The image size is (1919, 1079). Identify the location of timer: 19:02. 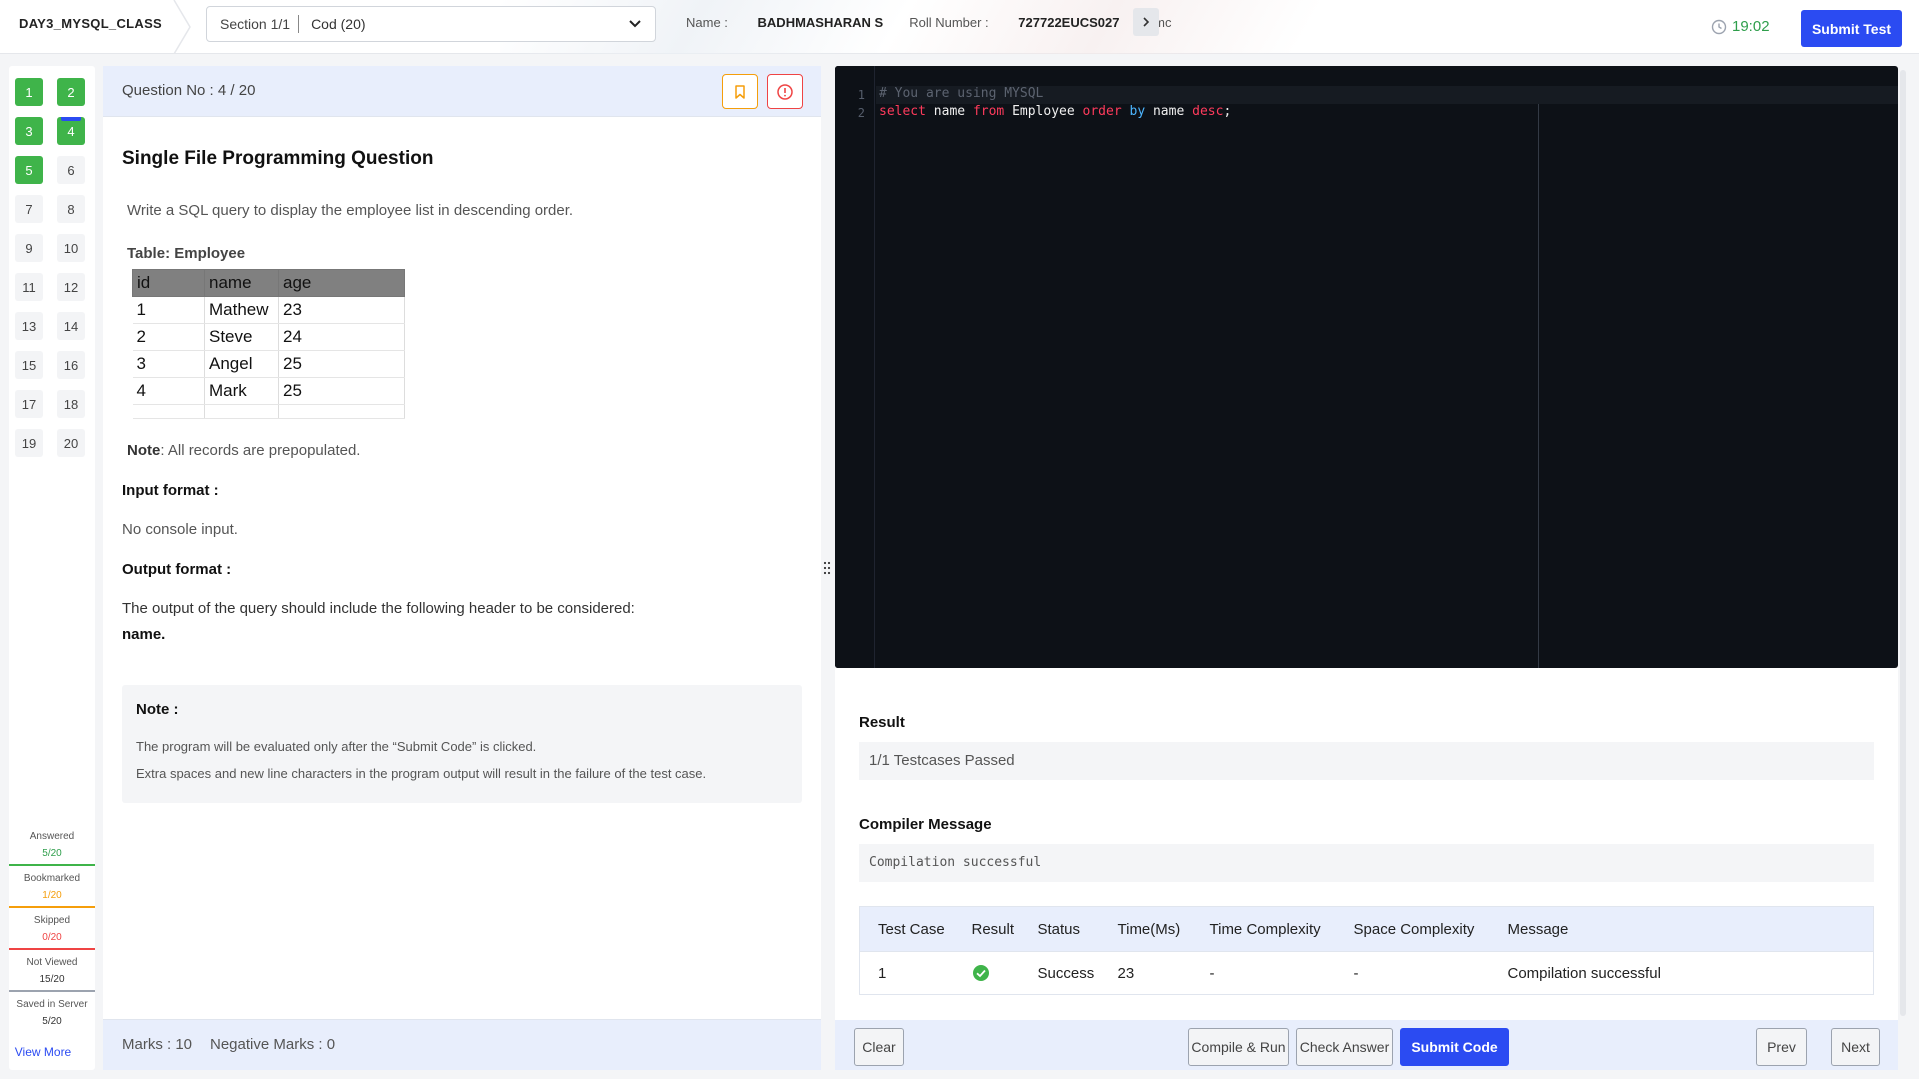
(1740, 26).